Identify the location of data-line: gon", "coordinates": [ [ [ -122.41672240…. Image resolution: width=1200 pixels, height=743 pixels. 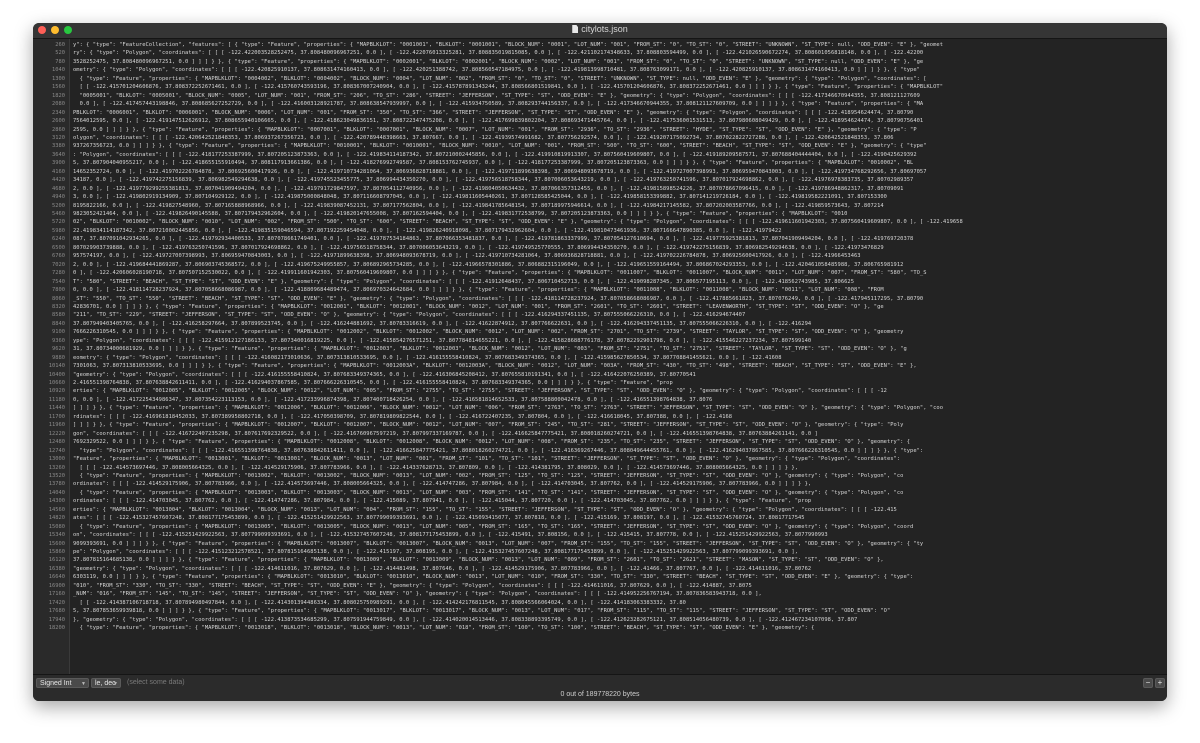
(445, 434).